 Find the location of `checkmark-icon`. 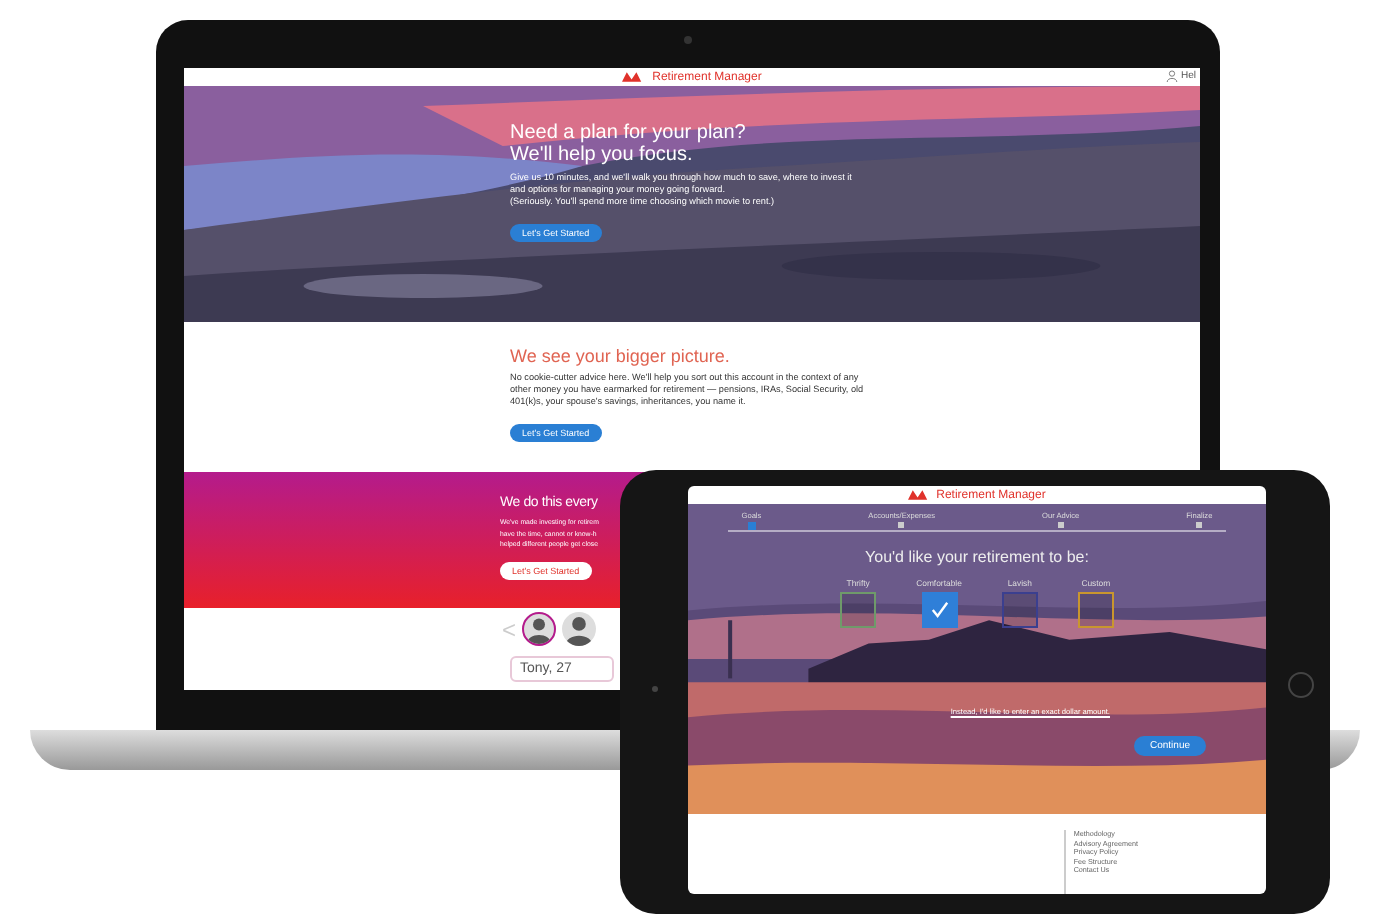

checkmark-icon is located at coordinates (939, 610).